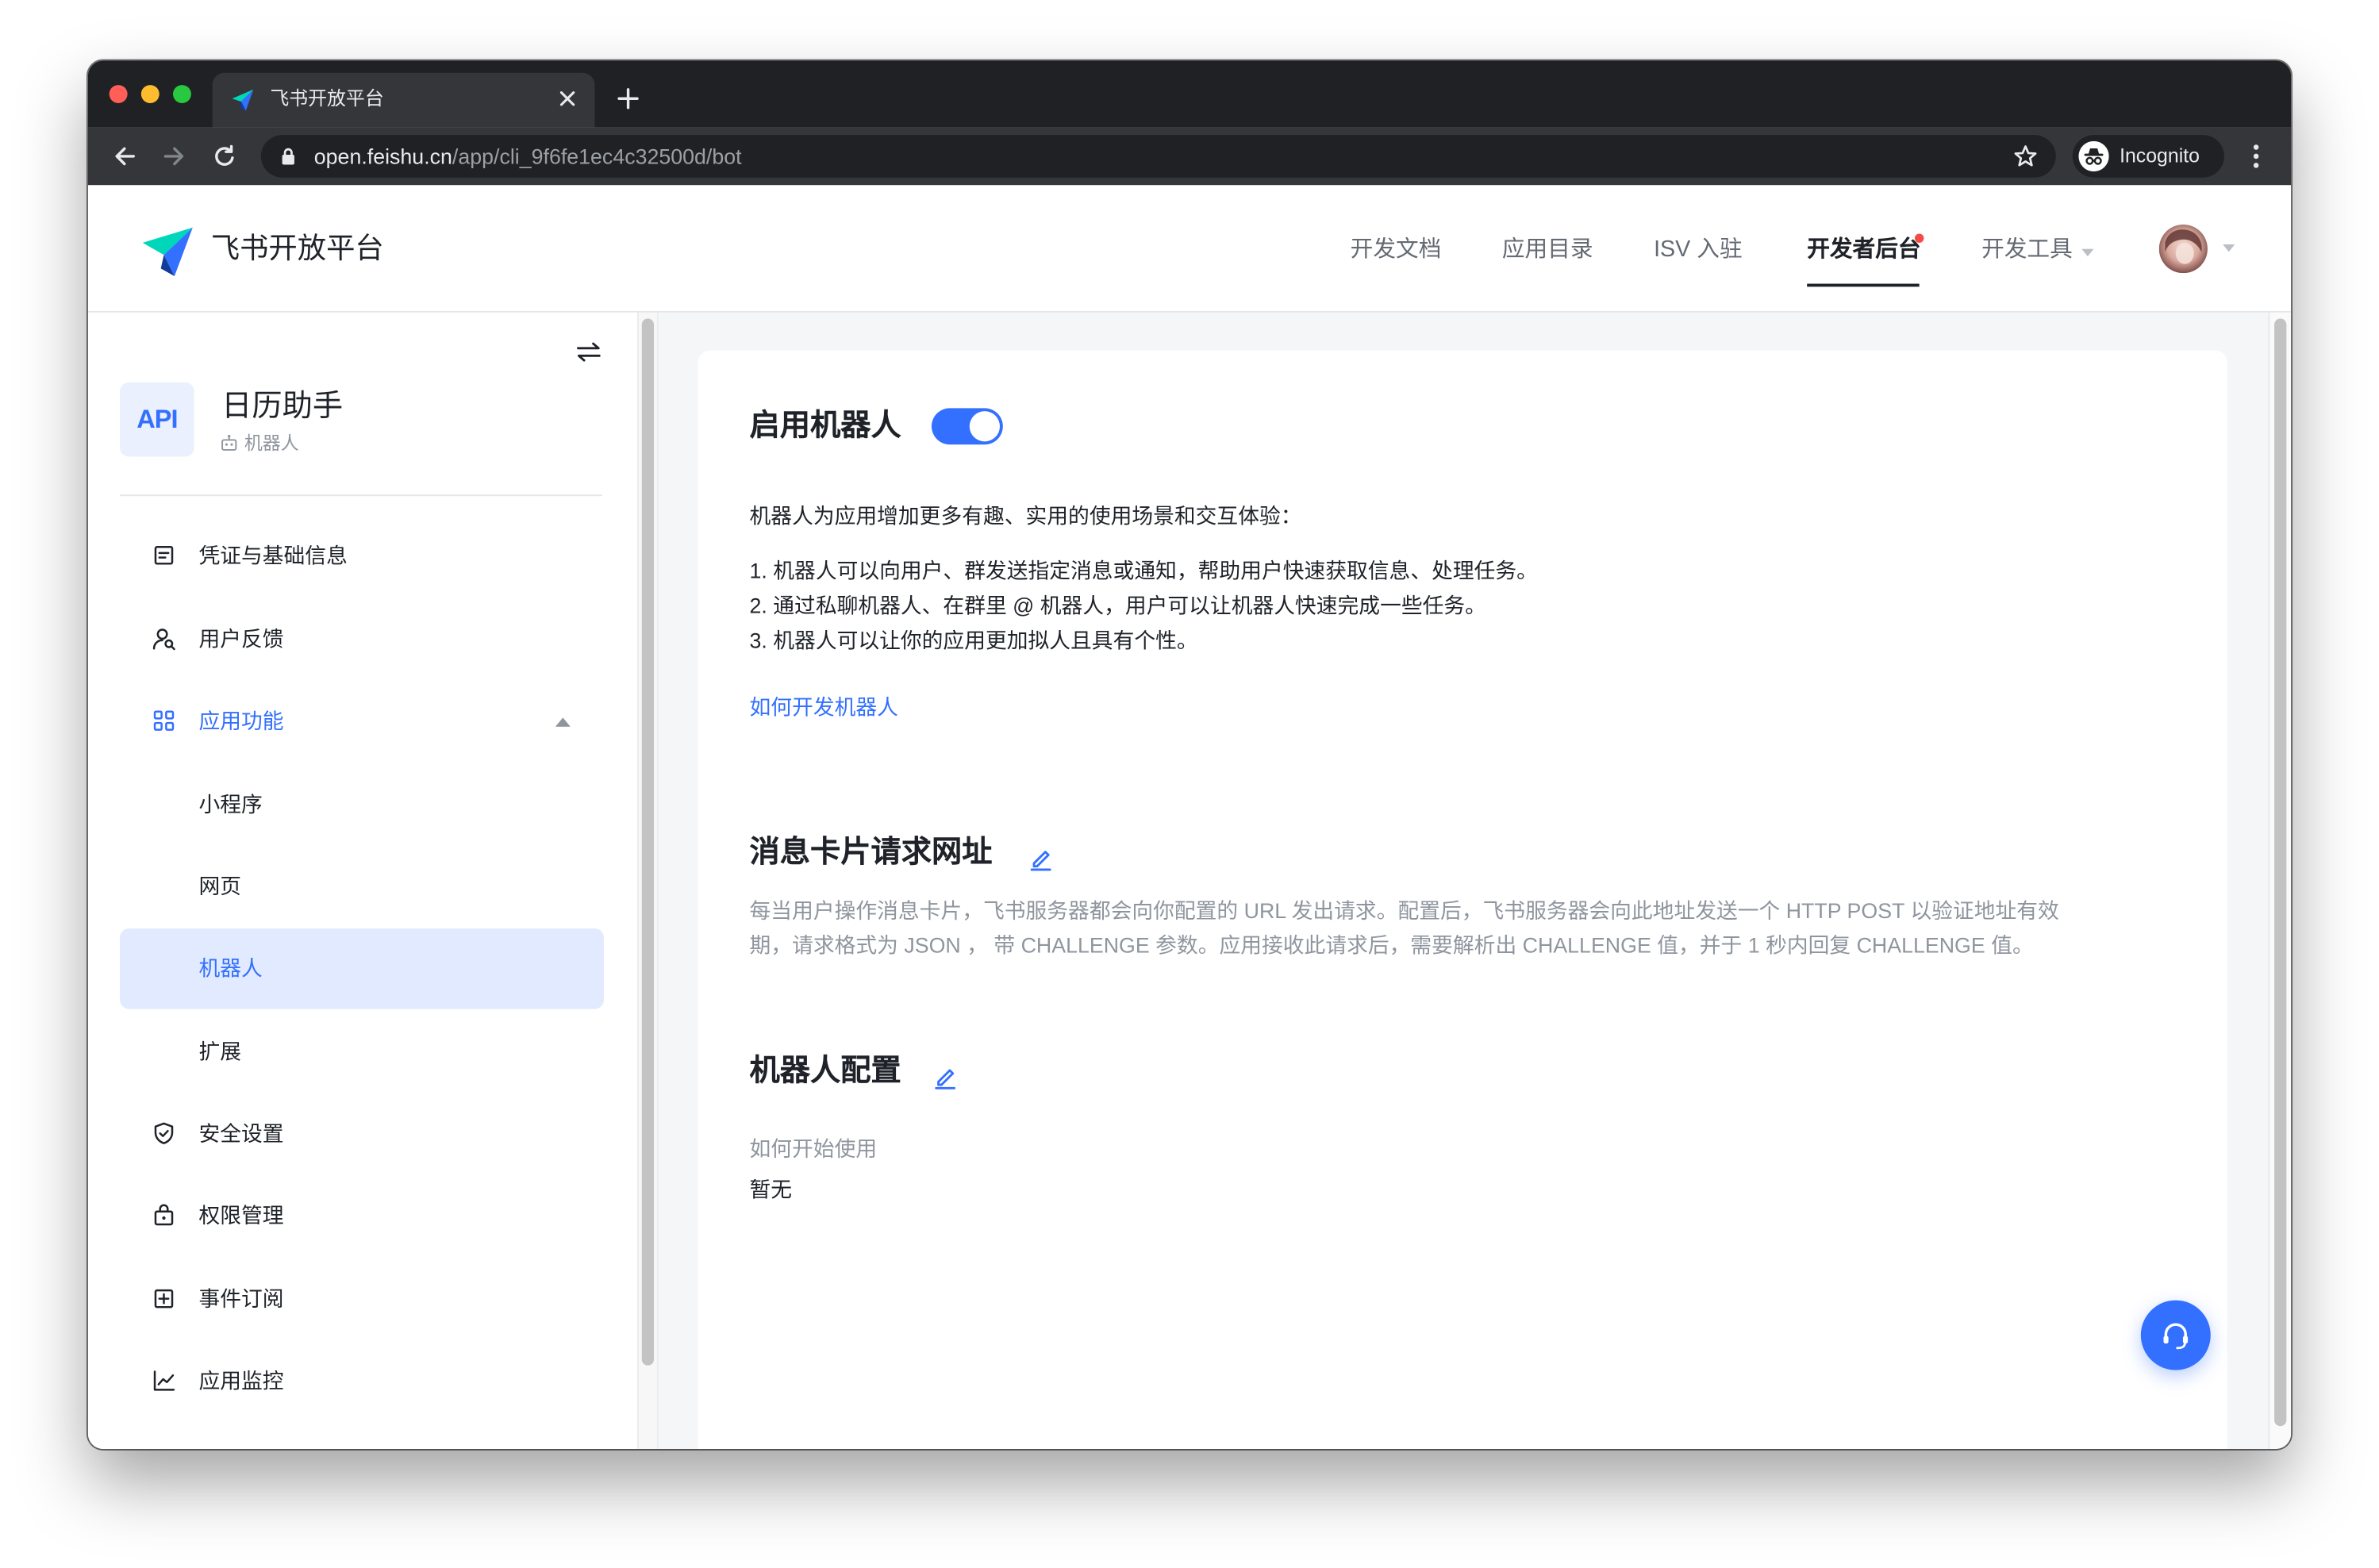 This screenshot has width=2379, height=1568. I want to click on sidebar-scrollbar-thumb, so click(648, 842).